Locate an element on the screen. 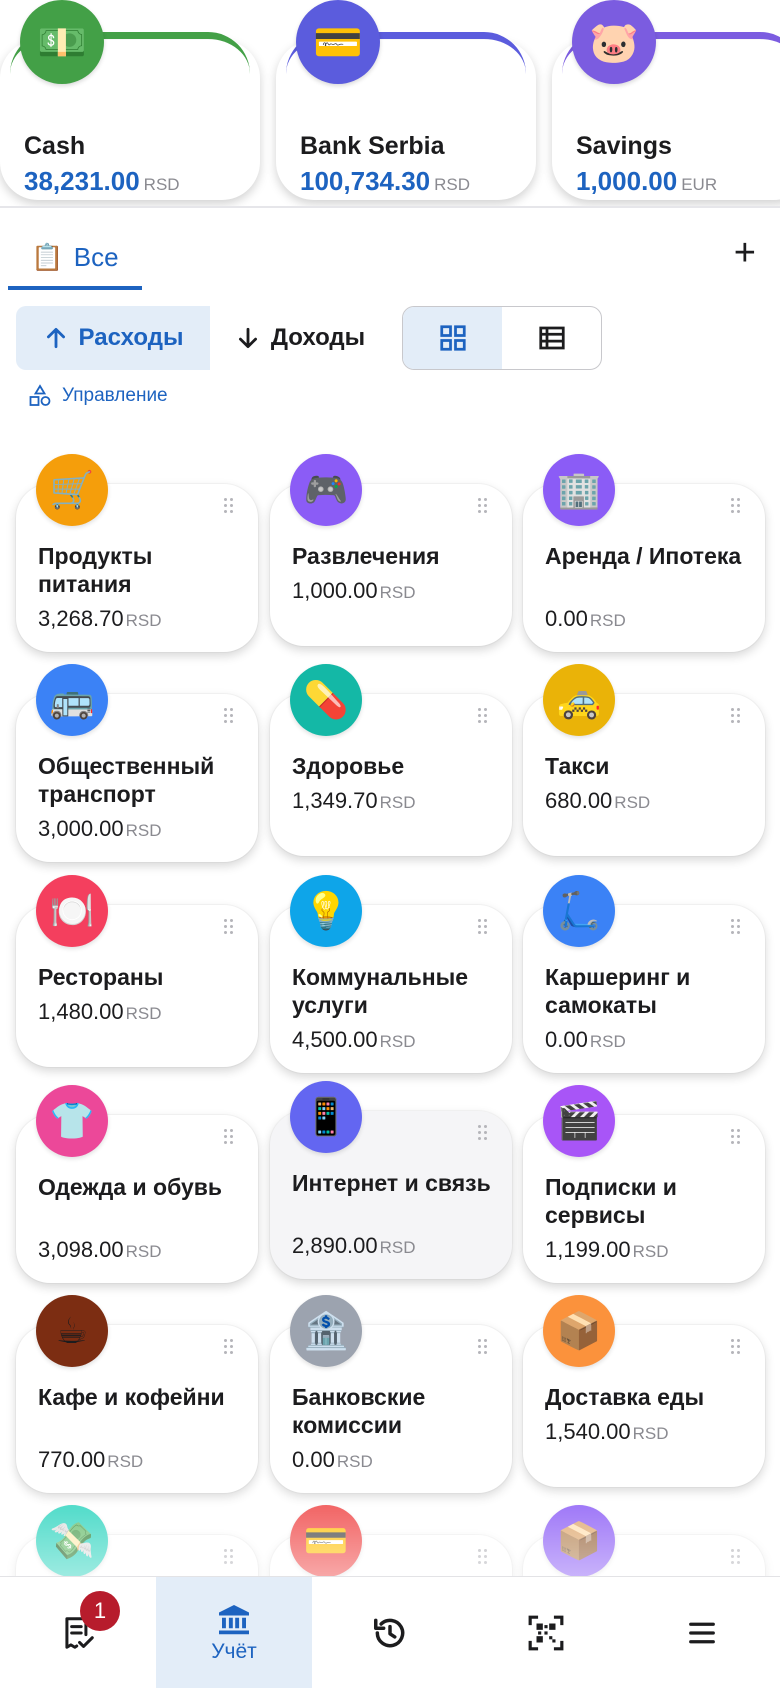 The image size is (780, 1688). income-filter-button: Доходы is located at coordinates (300, 338).